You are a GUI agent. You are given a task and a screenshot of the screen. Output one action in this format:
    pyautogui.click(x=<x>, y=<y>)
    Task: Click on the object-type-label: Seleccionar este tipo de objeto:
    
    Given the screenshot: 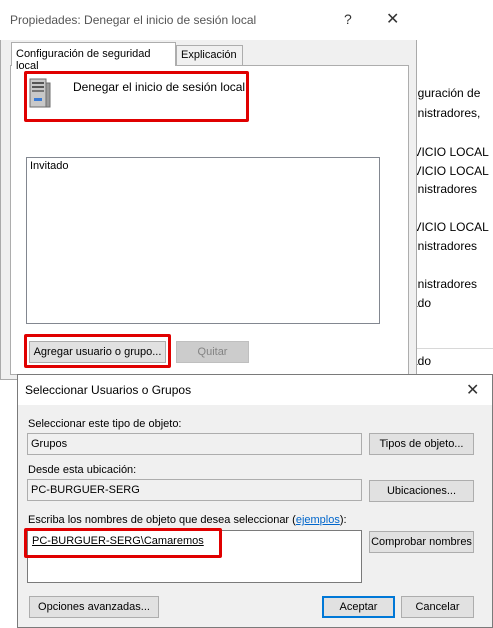 What is the action you would take?
    pyautogui.click(x=105, y=424)
    